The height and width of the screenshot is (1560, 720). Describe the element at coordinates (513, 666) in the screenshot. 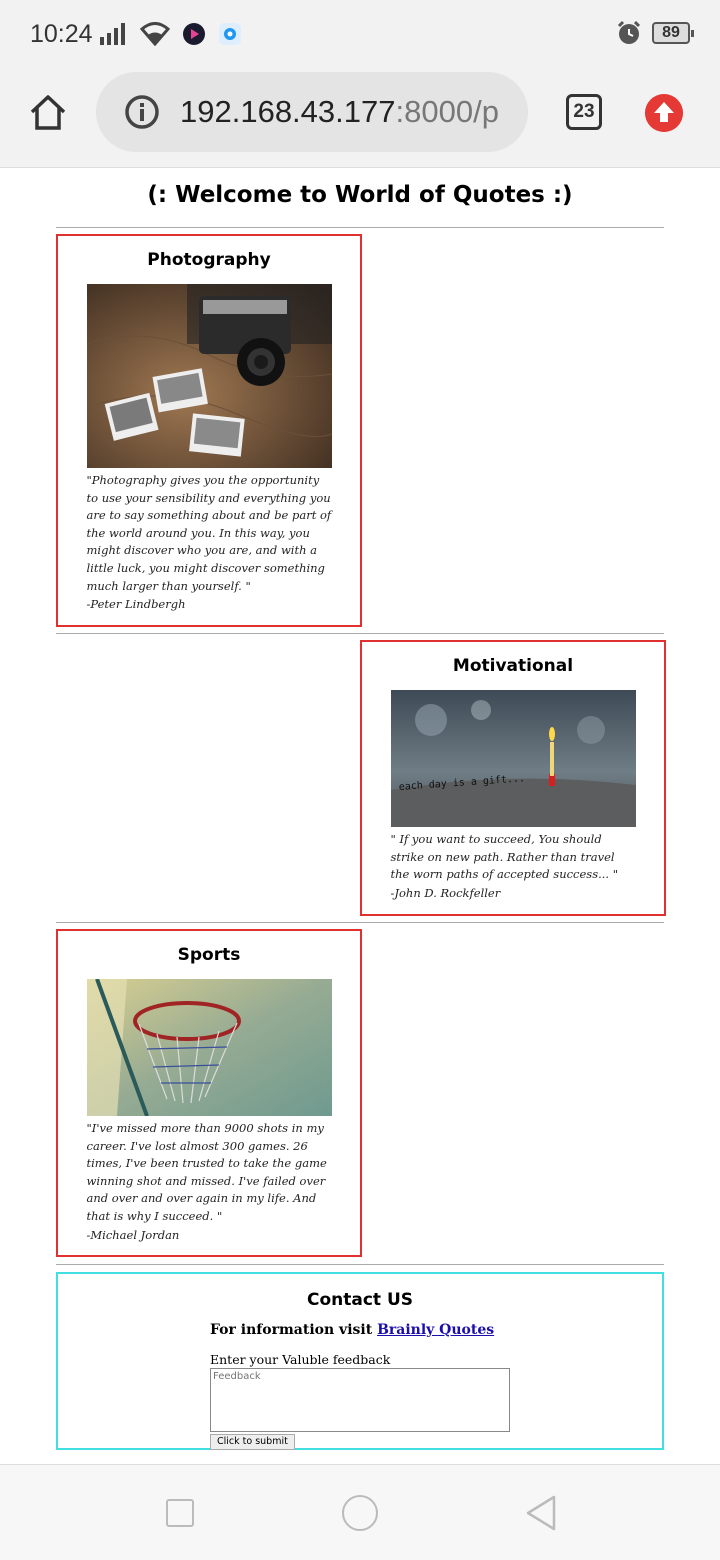

I see `card-title: Motivational` at that location.